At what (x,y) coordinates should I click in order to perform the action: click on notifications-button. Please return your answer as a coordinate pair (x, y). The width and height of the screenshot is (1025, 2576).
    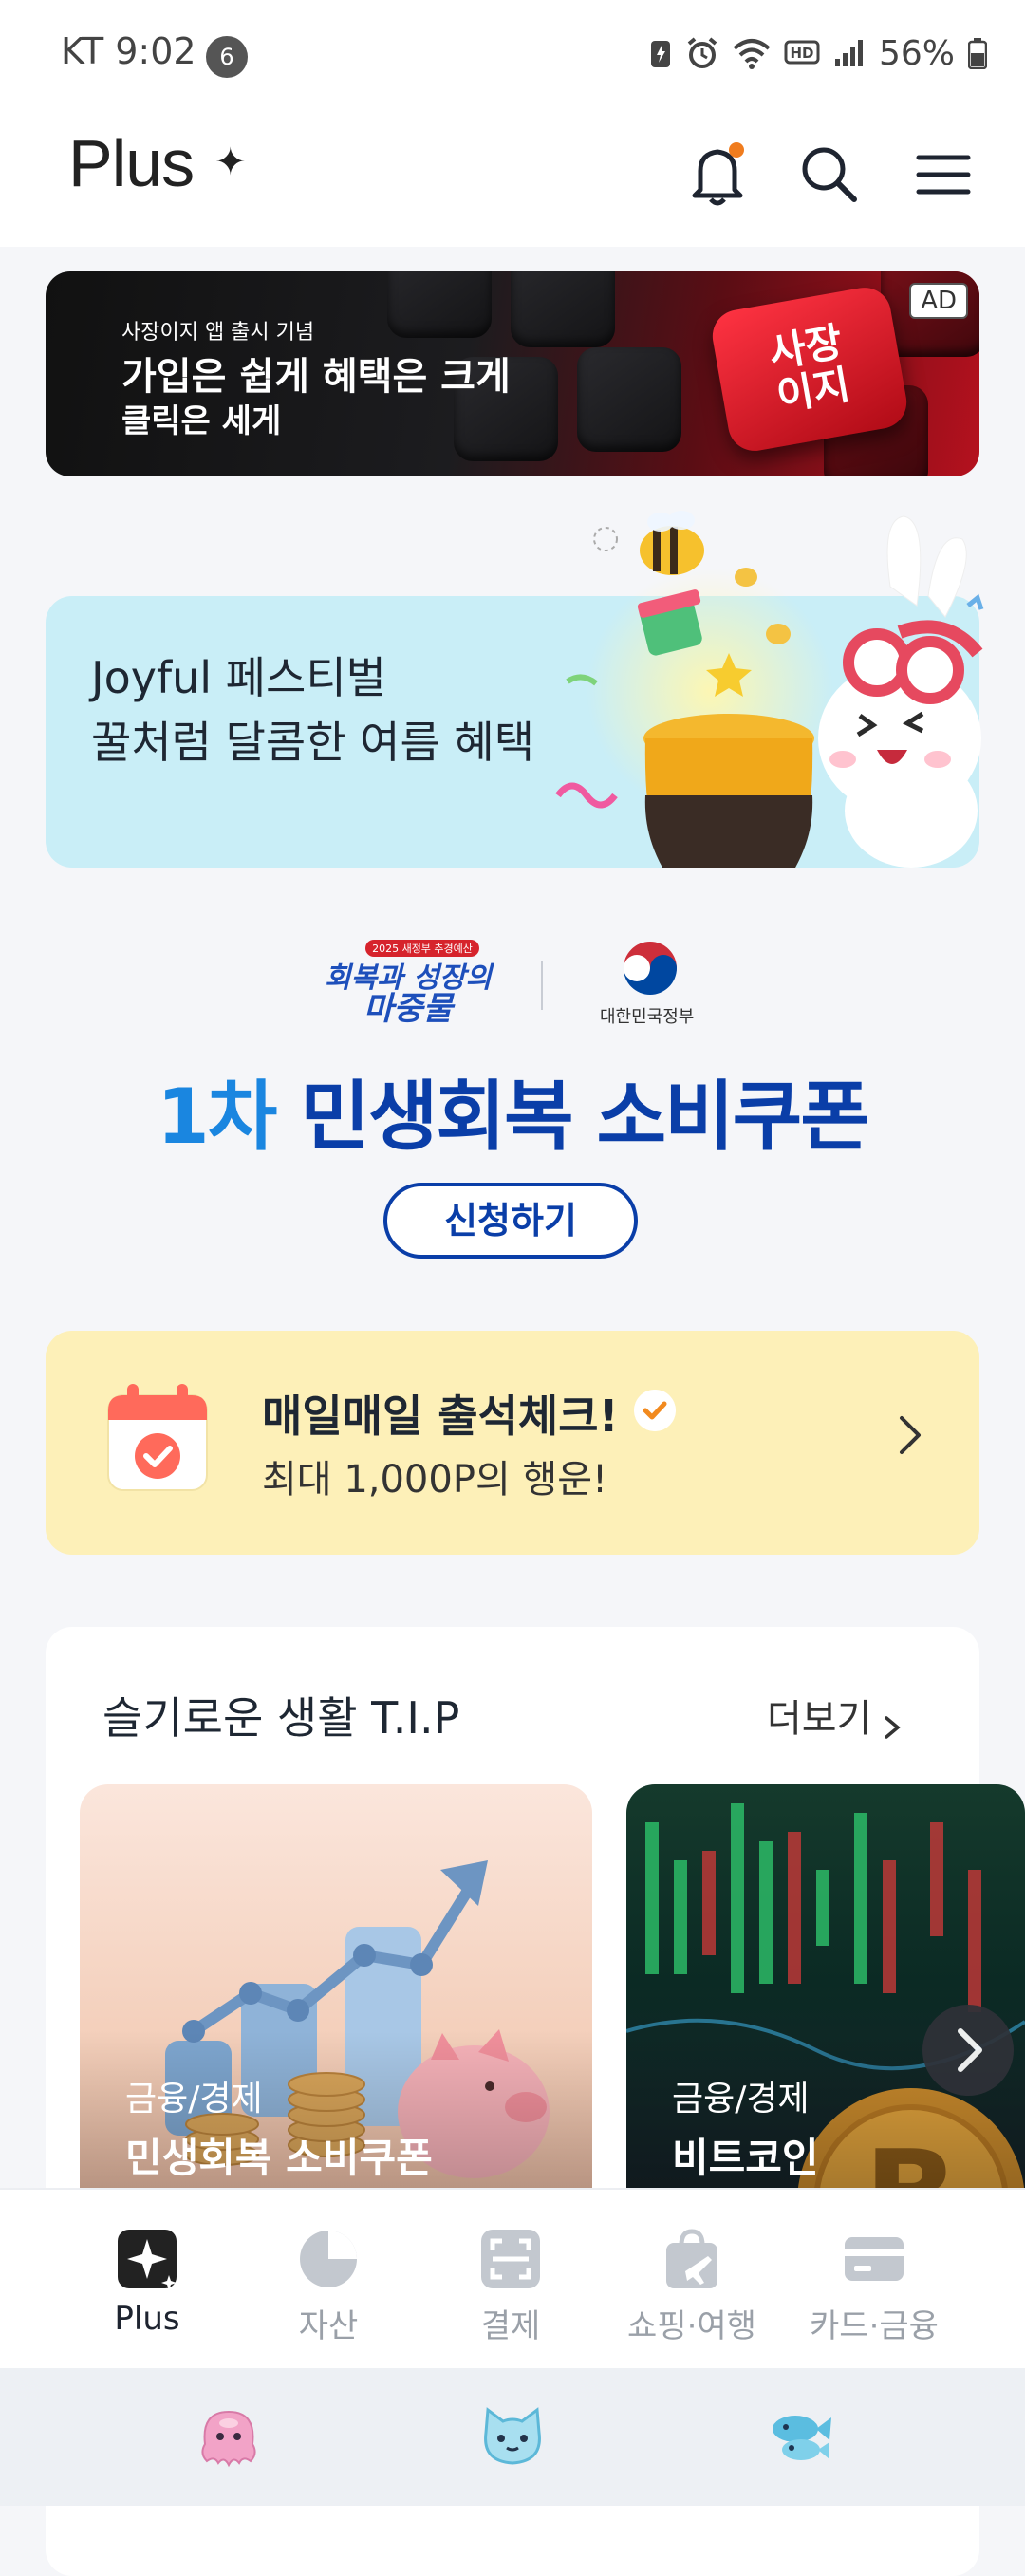
    Looking at the image, I should click on (717, 175).